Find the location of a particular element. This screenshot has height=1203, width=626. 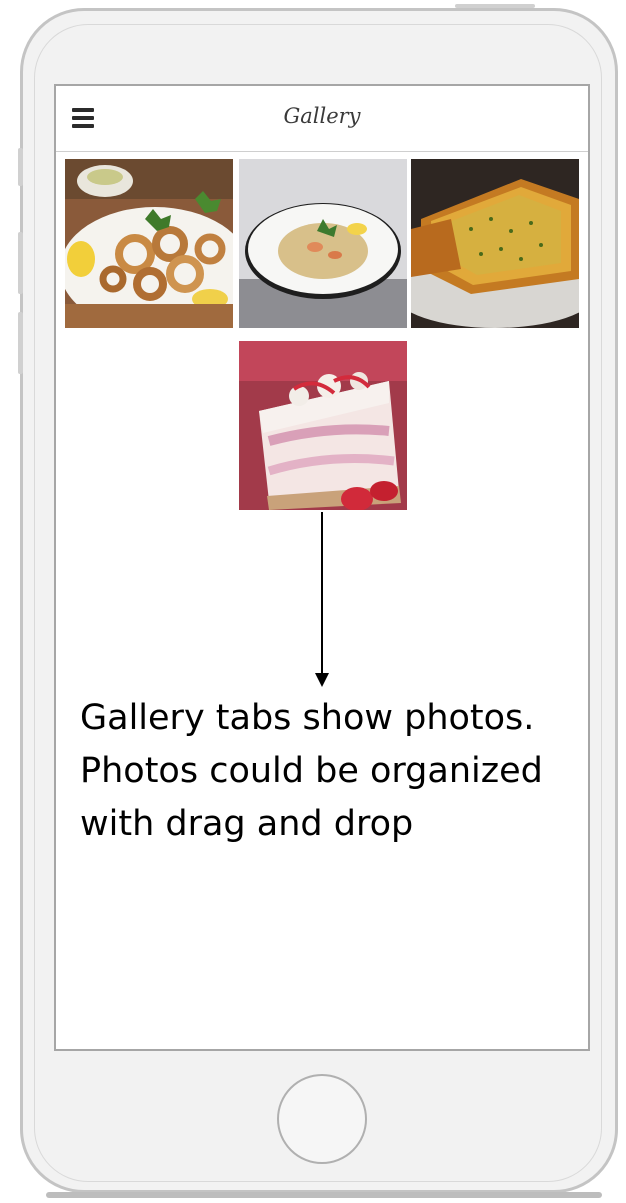

fried-calamari-photo is located at coordinates (149, 243).